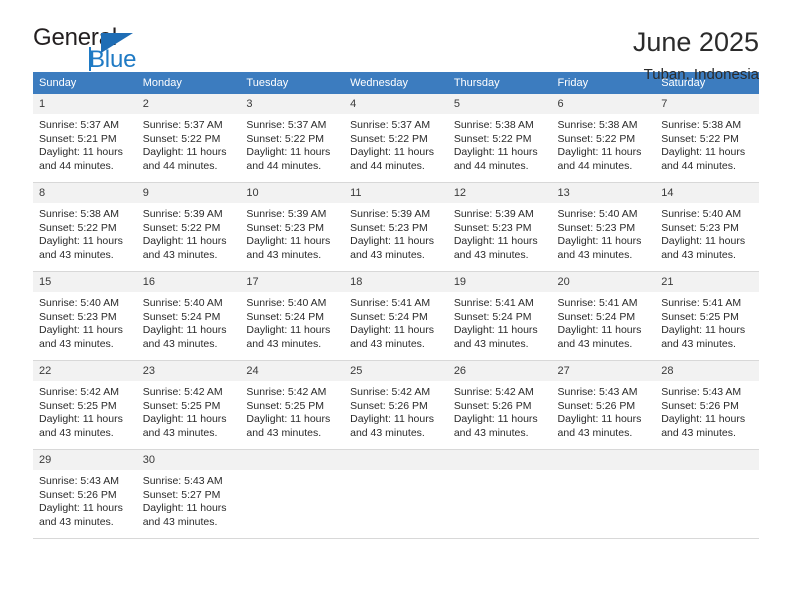 The width and height of the screenshot is (792, 612). Describe the element at coordinates (707, 193) in the screenshot. I see `day-number: 14` at that location.